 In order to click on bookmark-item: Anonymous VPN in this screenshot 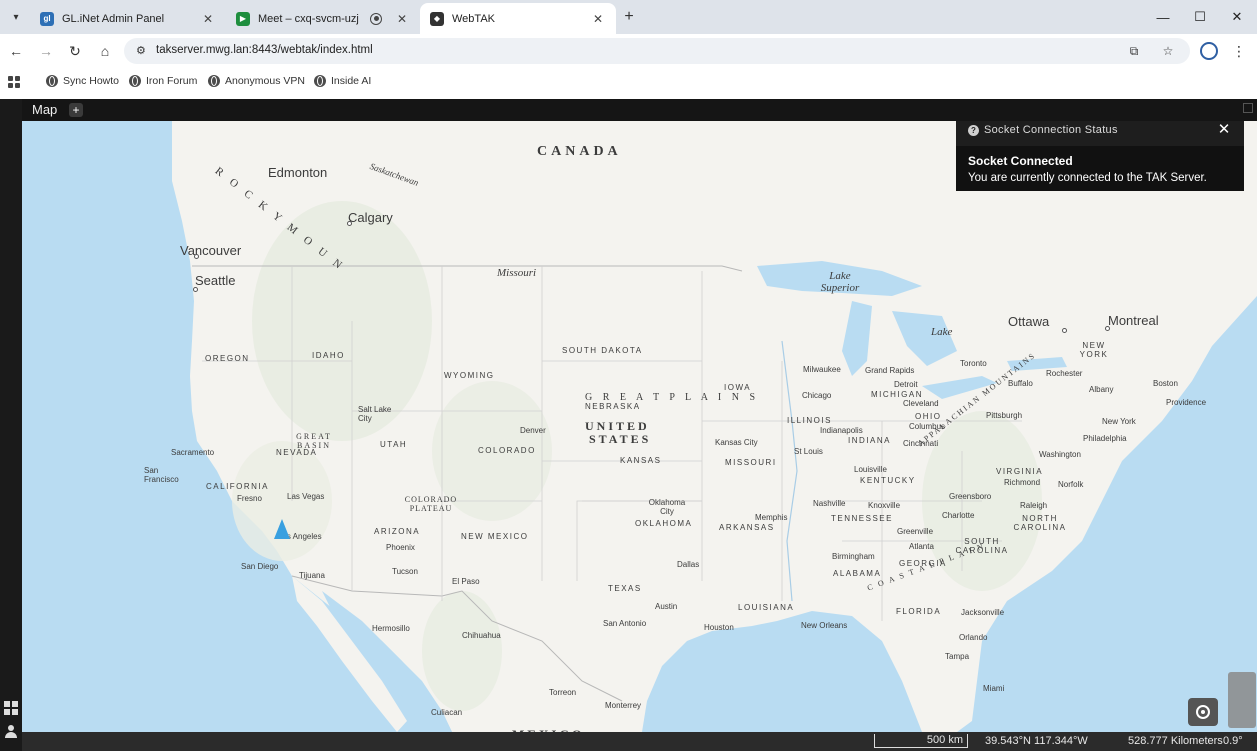, I will do `click(256, 81)`.